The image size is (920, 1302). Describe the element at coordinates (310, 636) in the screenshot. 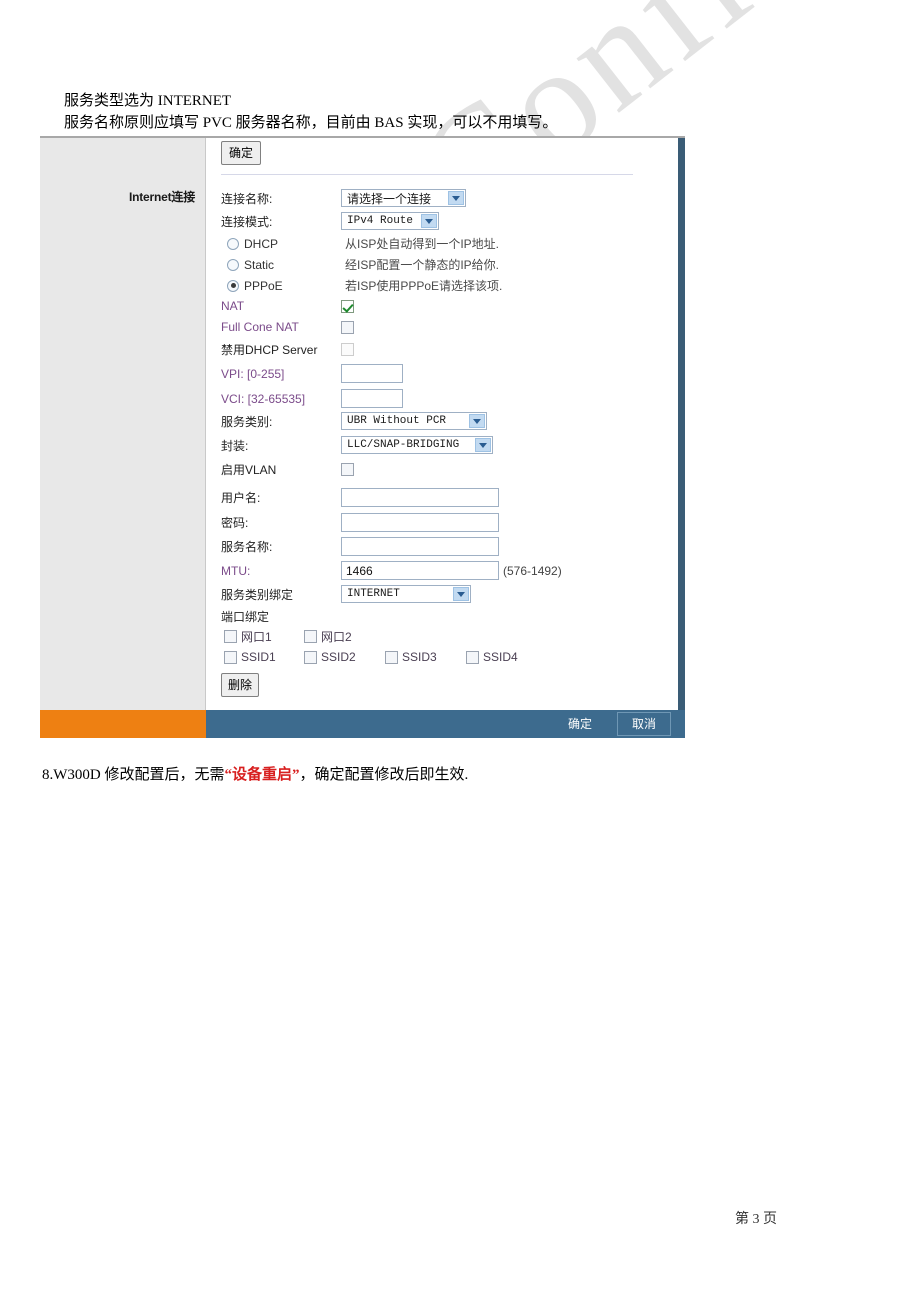

I see `lan2-checkbox` at that location.